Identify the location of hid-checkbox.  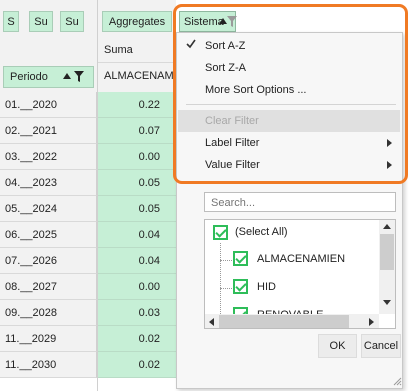
(240, 286).